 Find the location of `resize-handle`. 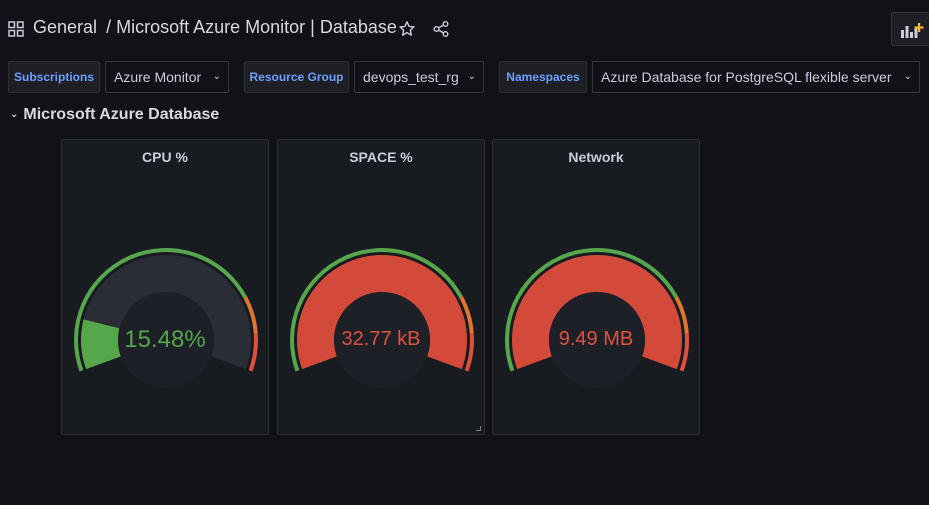

resize-handle is located at coordinates (478, 428).